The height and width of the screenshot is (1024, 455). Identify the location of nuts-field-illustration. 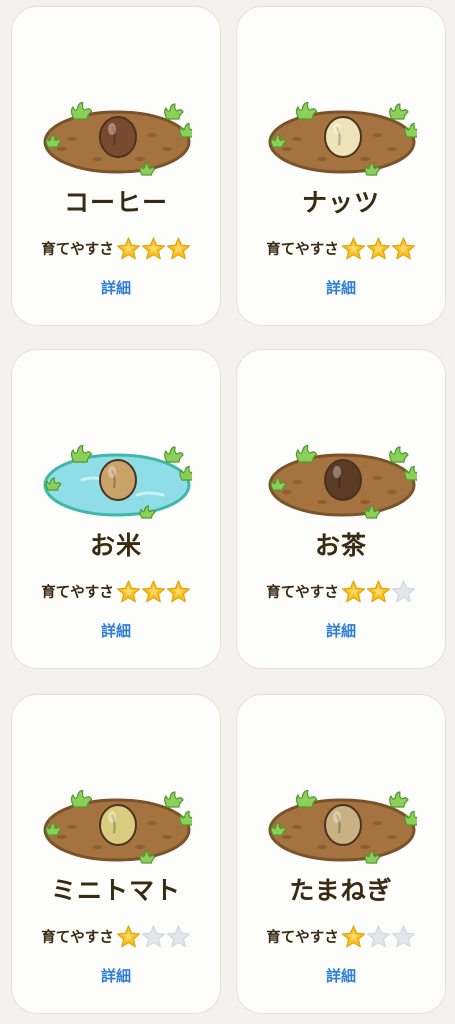
(342, 137).